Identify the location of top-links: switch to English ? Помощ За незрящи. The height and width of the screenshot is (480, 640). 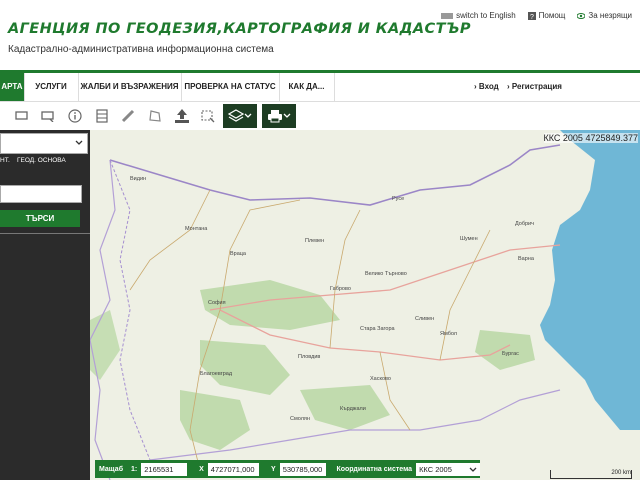
(536, 15).